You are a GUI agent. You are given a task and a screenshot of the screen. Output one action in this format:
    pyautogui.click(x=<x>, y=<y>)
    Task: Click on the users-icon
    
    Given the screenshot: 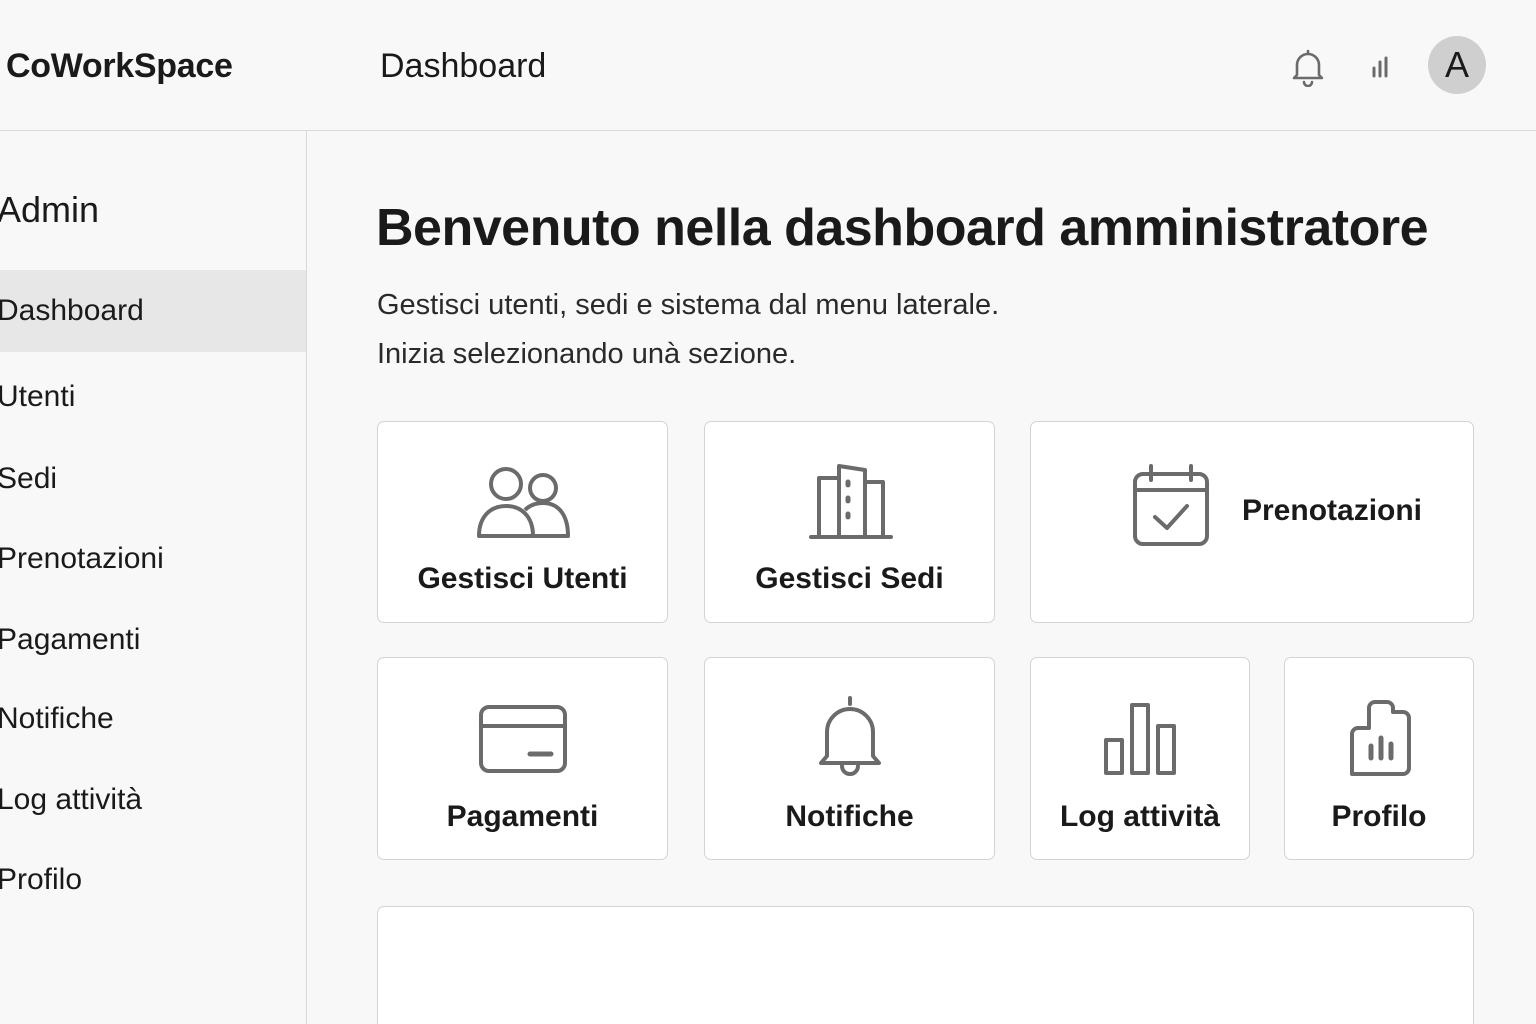 What is the action you would take?
    pyautogui.click(x=524, y=502)
    